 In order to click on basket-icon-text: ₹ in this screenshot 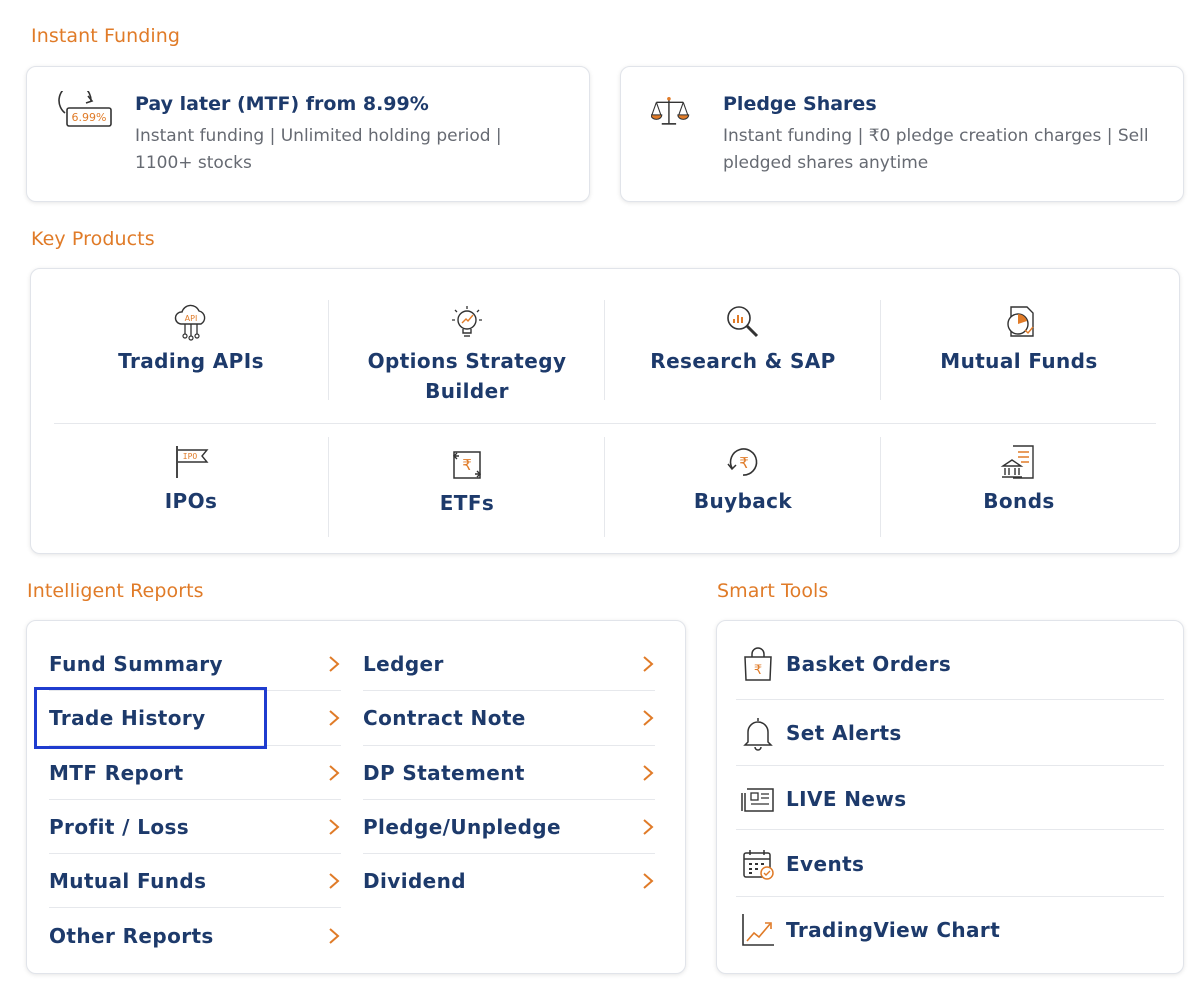, I will do `click(758, 670)`.